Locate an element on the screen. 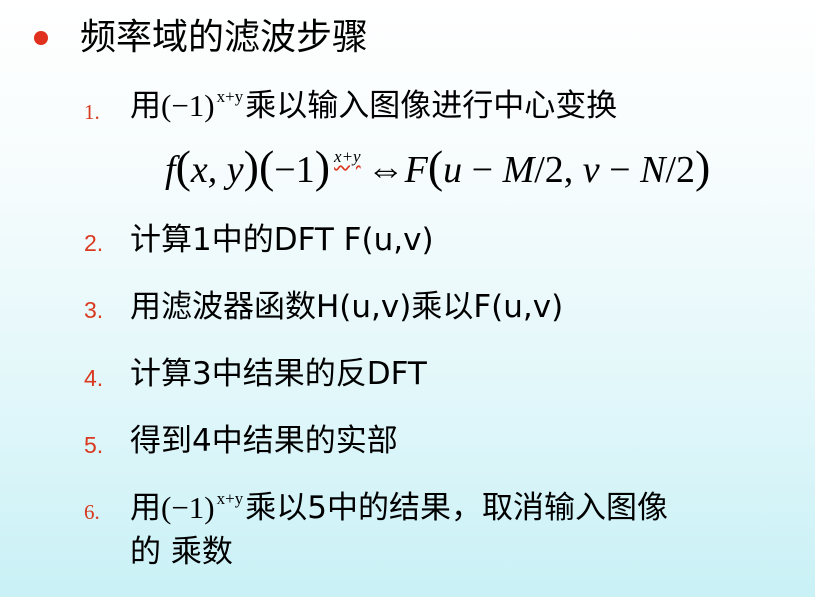 The width and height of the screenshot is (815, 597). step-6-expr: (−1) is located at coordinates (188, 507).